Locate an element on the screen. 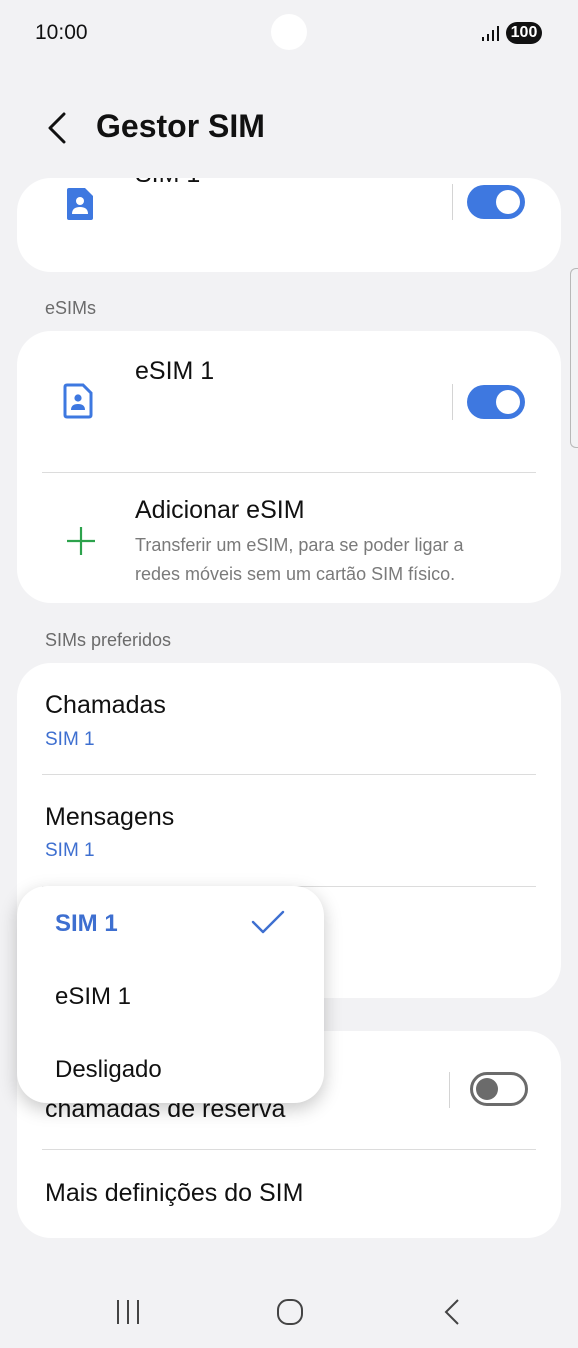 This screenshot has height=1348, width=578. home-icon is located at coordinates (290, 1312).